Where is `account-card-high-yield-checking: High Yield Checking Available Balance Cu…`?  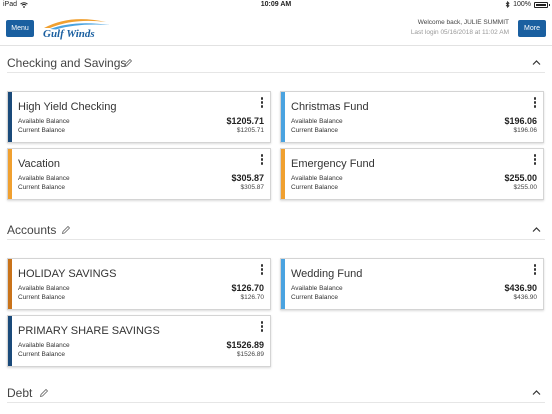
account-card-high-yield-checking: High Yield Checking Available Balance Cu… is located at coordinates (139, 117).